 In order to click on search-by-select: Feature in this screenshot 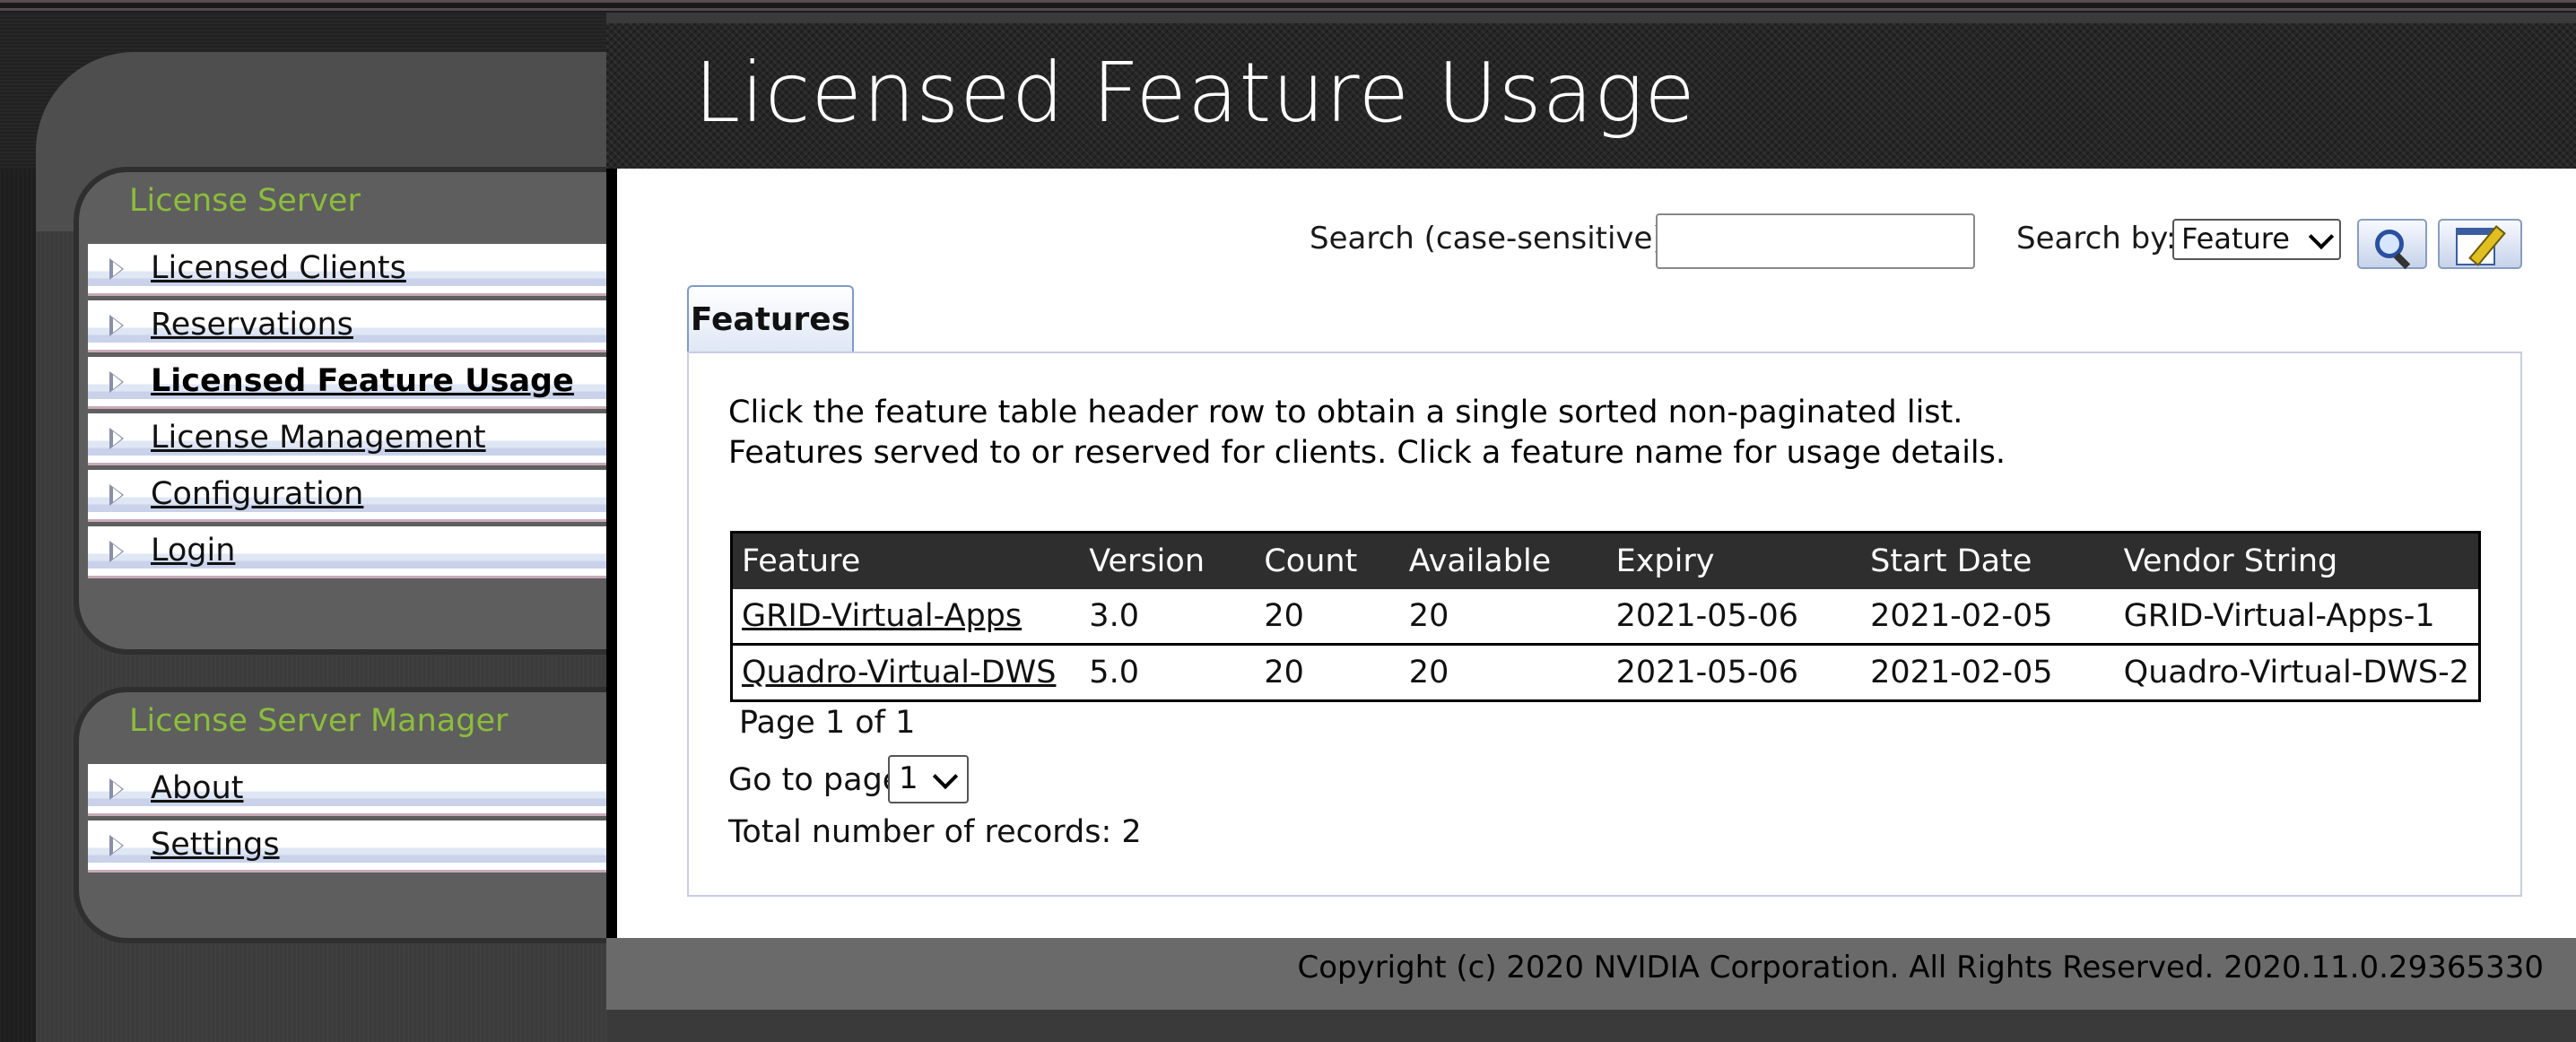, I will do `click(2256, 239)`.